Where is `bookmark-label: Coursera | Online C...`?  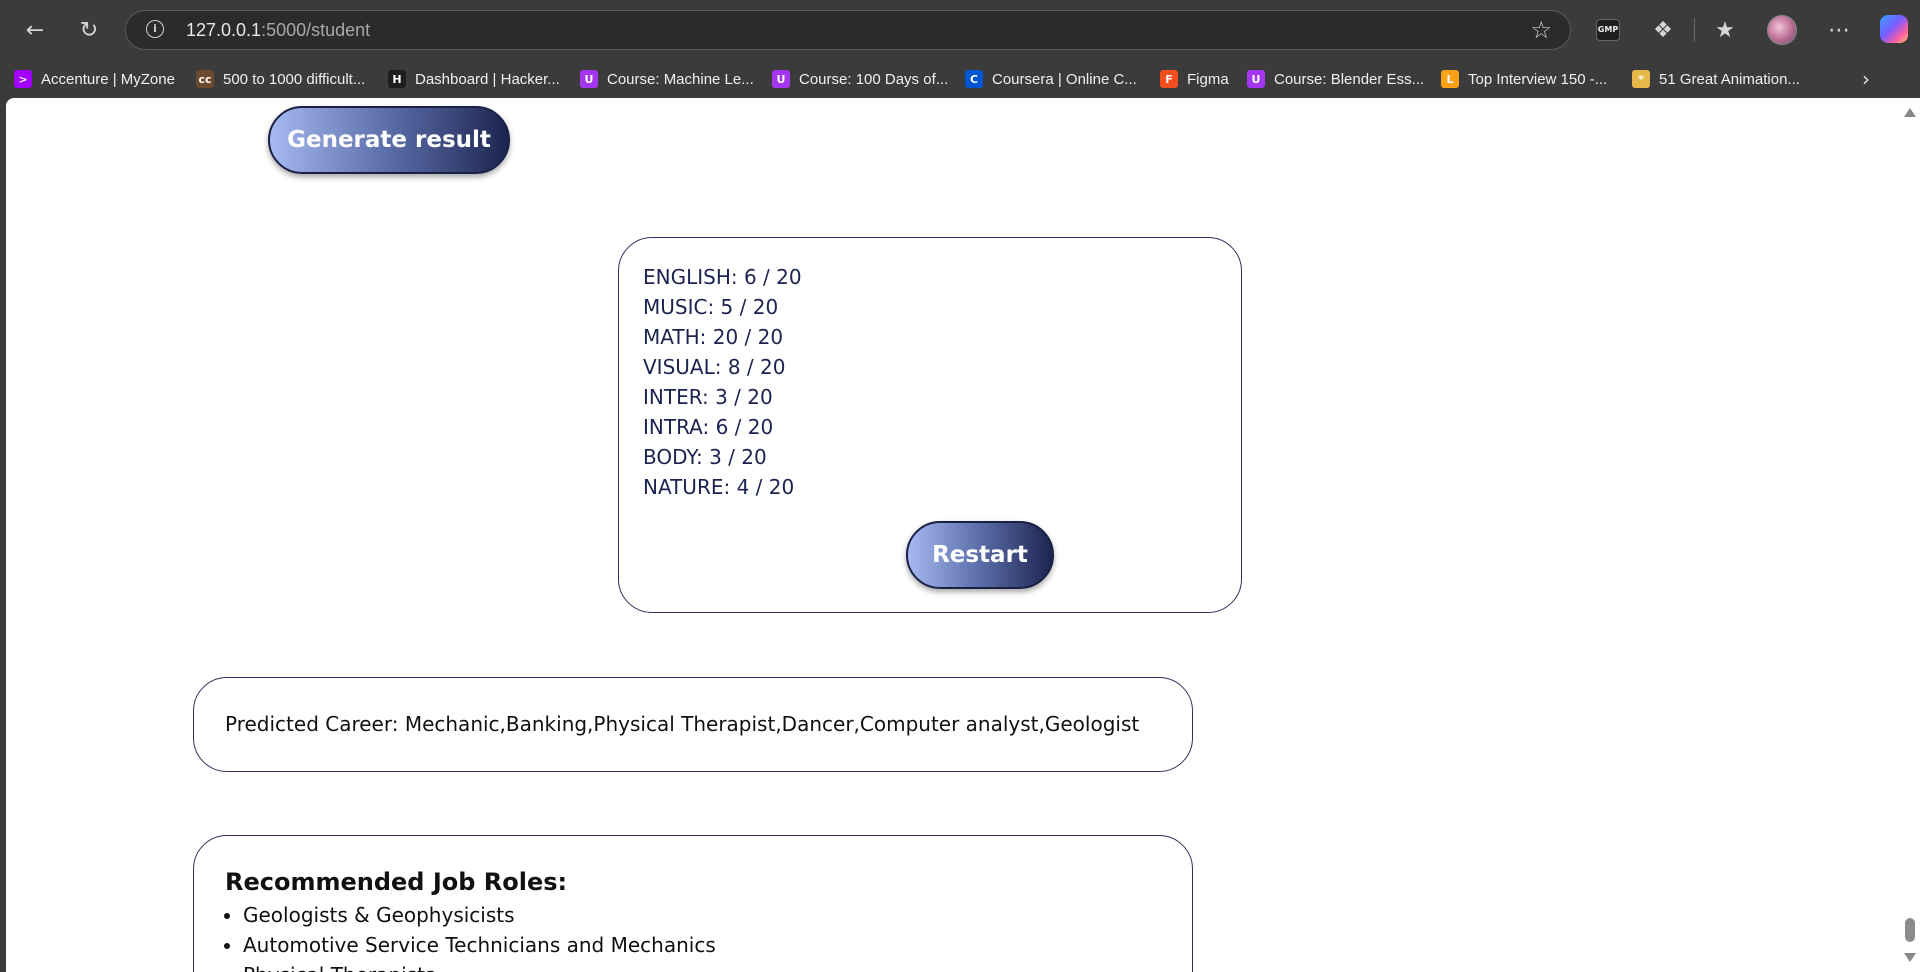 bookmark-label: Coursera | Online C... is located at coordinates (1064, 79).